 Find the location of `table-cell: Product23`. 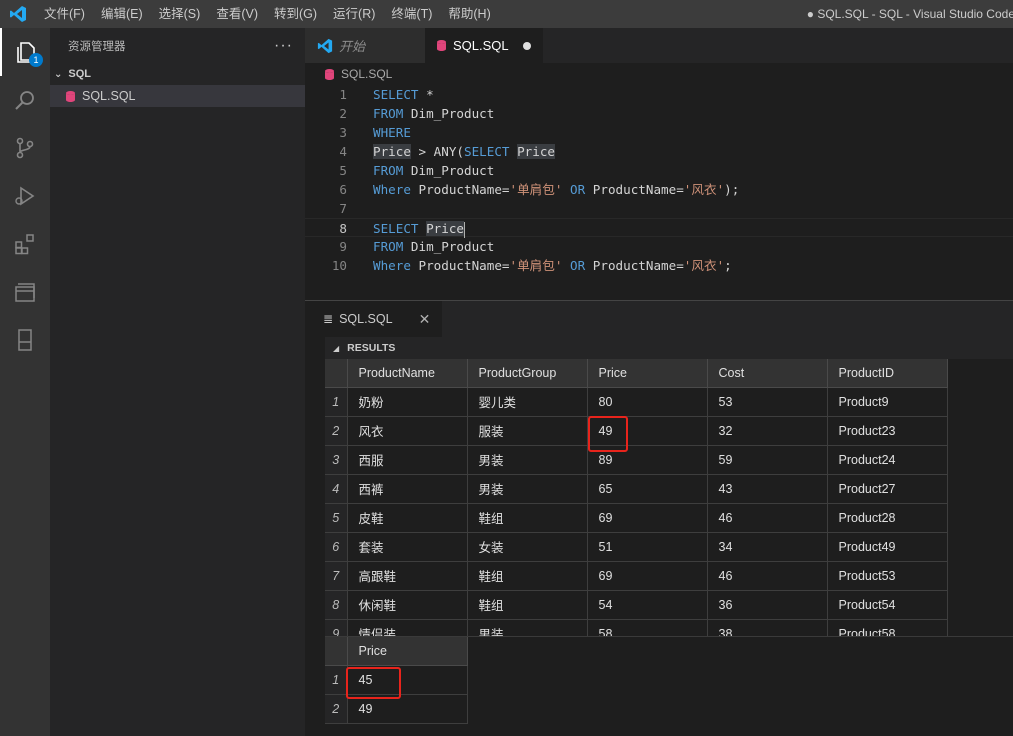

table-cell: Product23 is located at coordinates (887, 431).